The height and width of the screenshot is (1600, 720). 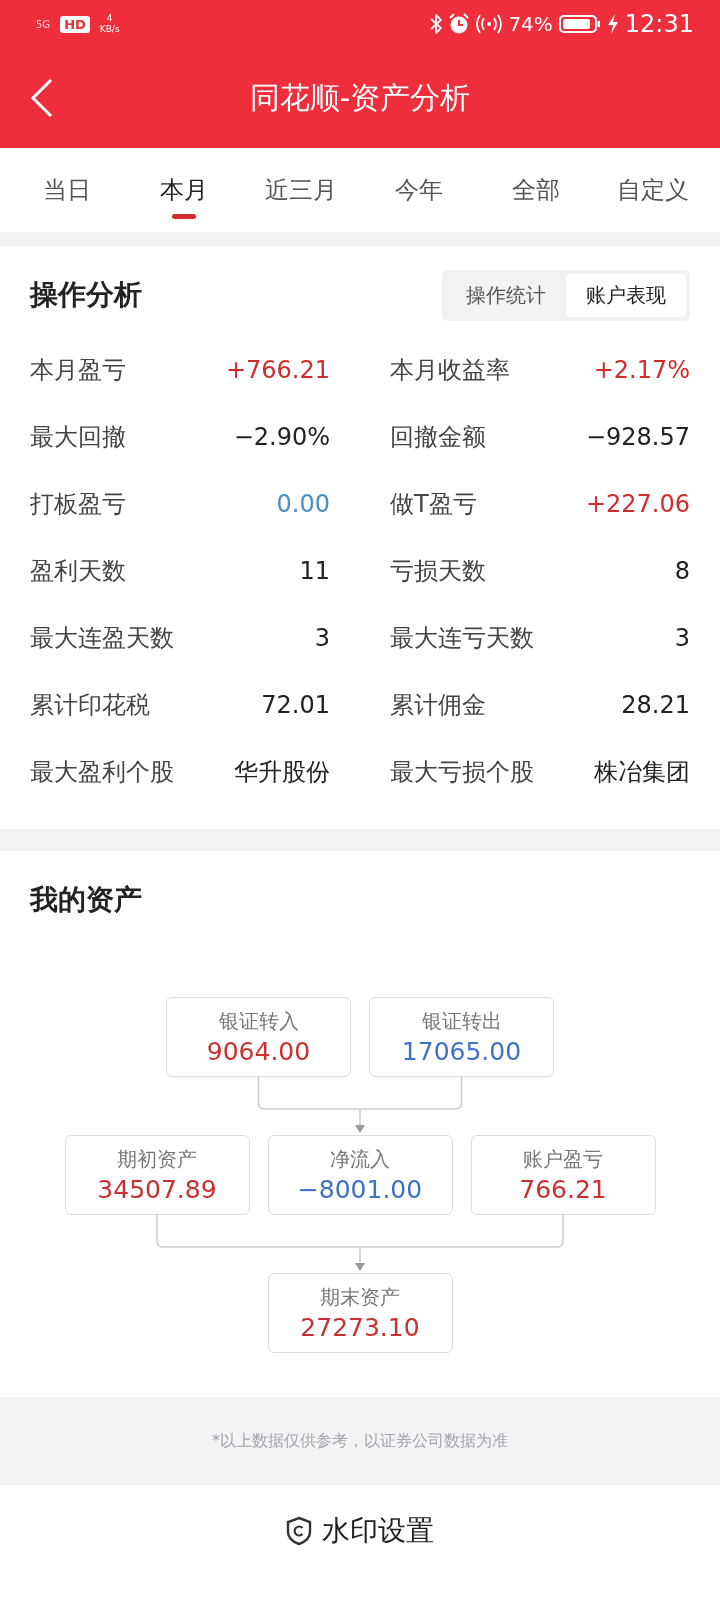 I want to click on period-tab: 当日, so click(x=67, y=190).